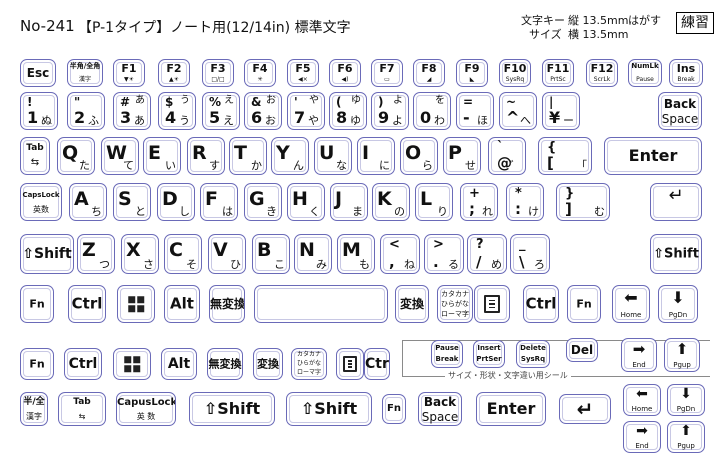 The width and height of the screenshot is (720, 461). I want to click on key-j: Jま, so click(349, 202).